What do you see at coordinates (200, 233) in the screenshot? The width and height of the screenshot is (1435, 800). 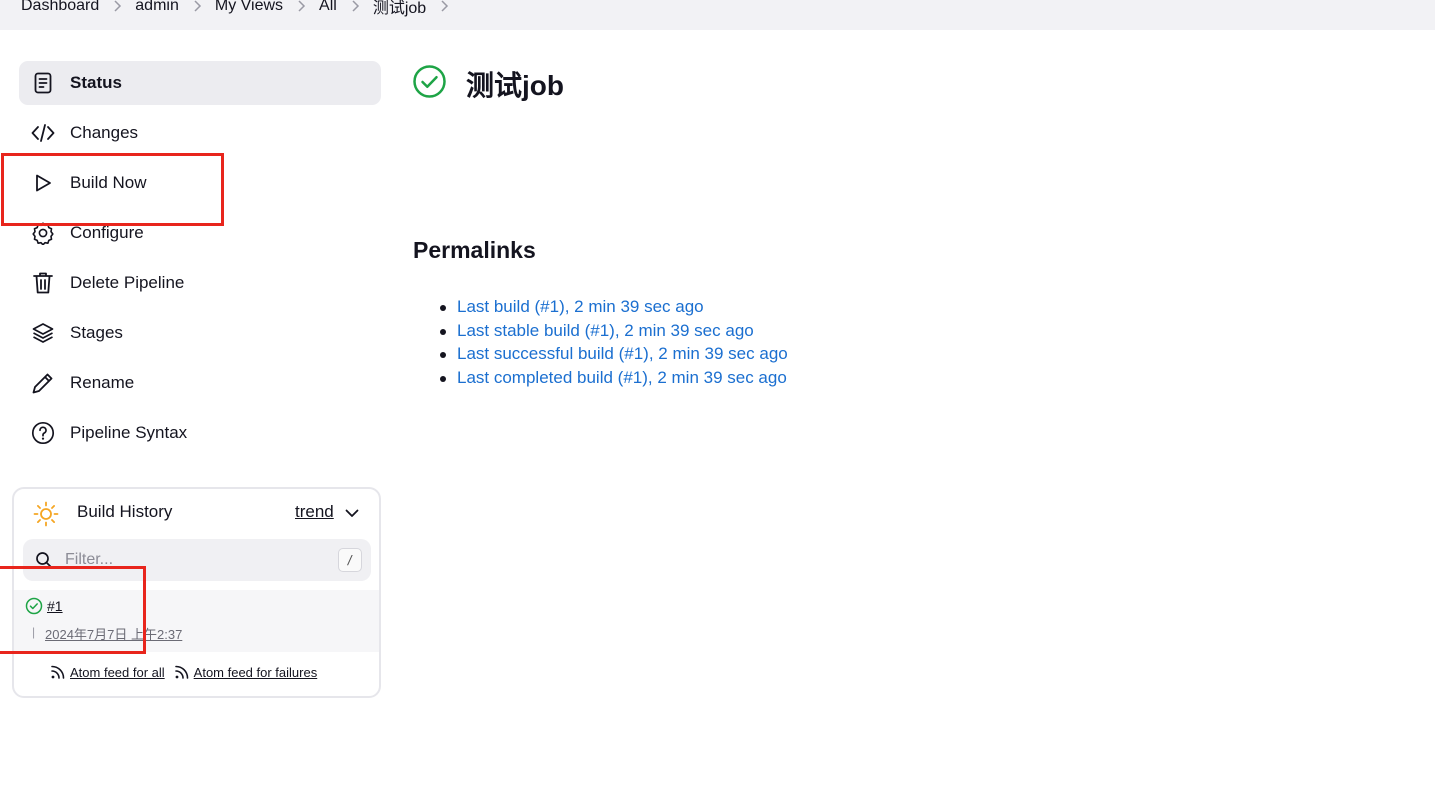 I see `task-configure: Configure` at bounding box center [200, 233].